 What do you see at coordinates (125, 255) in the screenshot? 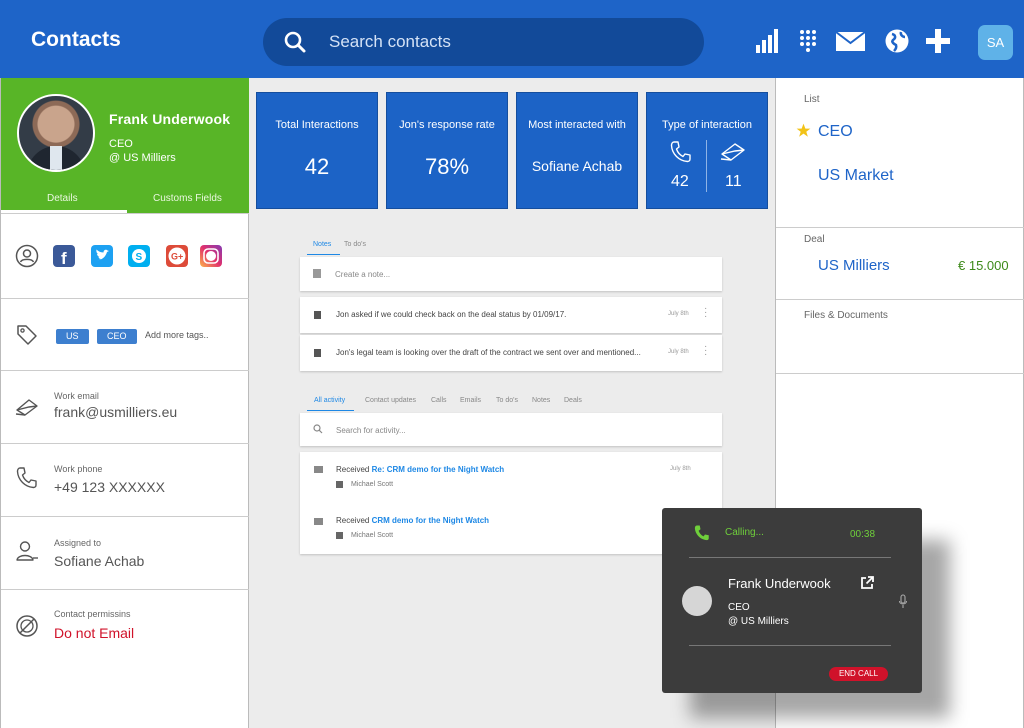
I see `social-row: f S G+` at bounding box center [125, 255].